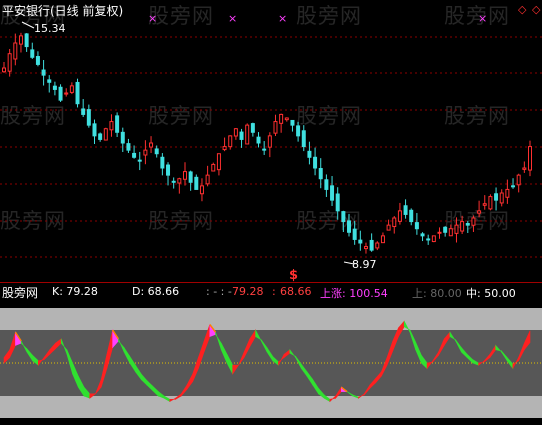 This screenshot has width=542, height=425. What do you see at coordinates (28, 25) in the screenshot?
I see `high-pointer` at bounding box center [28, 25].